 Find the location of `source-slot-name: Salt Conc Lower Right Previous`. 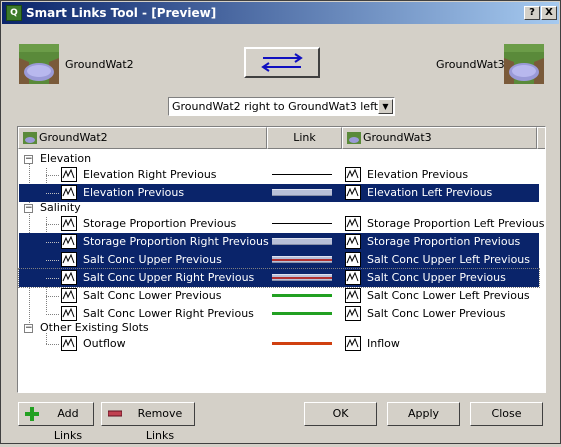

source-slot-name: Salt Conc Lower Right Previous is located at coordinates (168, 313).